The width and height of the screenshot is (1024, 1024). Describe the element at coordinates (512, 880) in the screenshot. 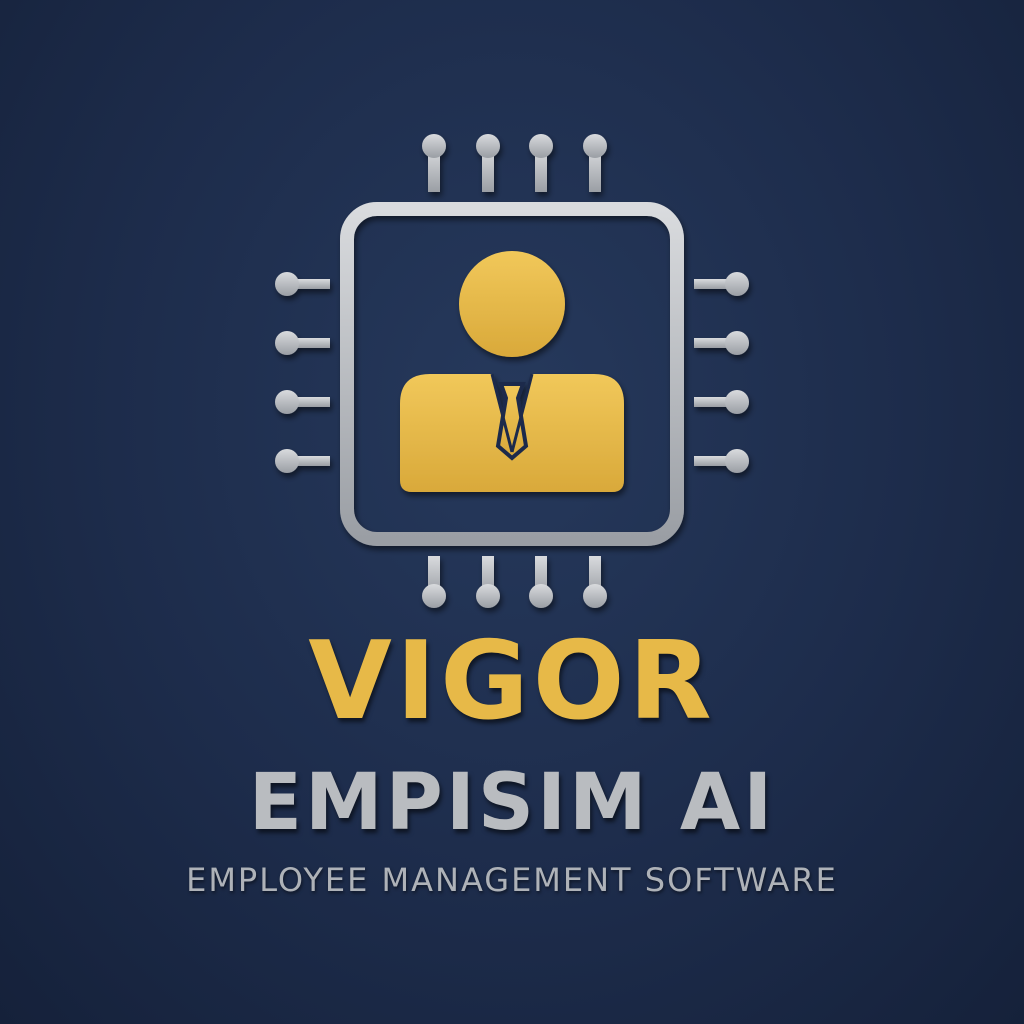

I see `tagline: EMPLOYEE MANAGEMENT SOFTWARE` at that location.